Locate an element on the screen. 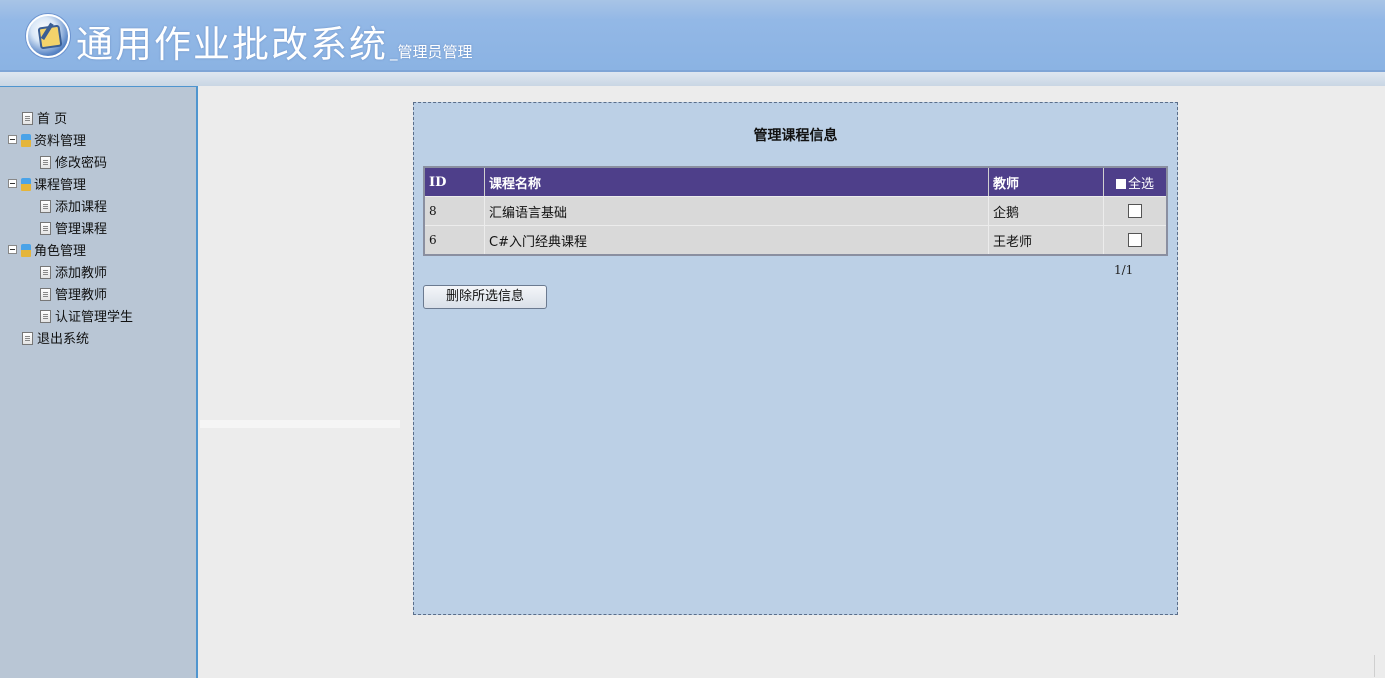  sidebar-item-verify-students: 认证管理学生 is located at coordinates (98, 318).